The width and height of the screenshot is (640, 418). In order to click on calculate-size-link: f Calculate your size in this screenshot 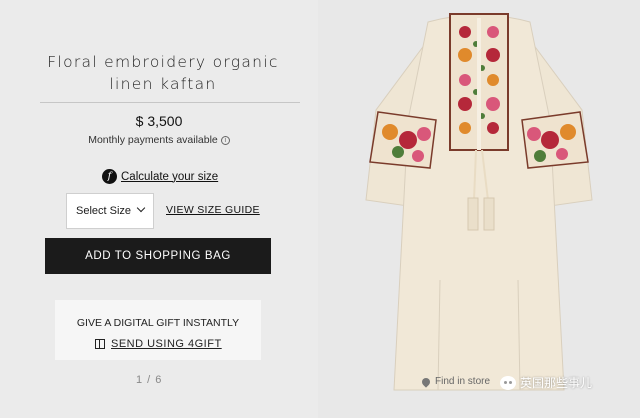, I will do `click(160, 176)`.